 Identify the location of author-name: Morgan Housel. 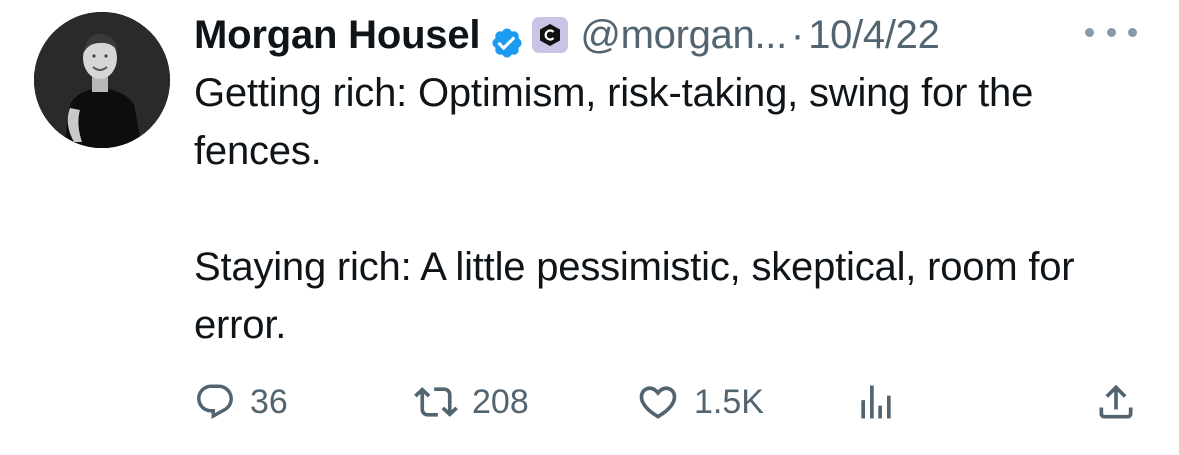
(337, 35).